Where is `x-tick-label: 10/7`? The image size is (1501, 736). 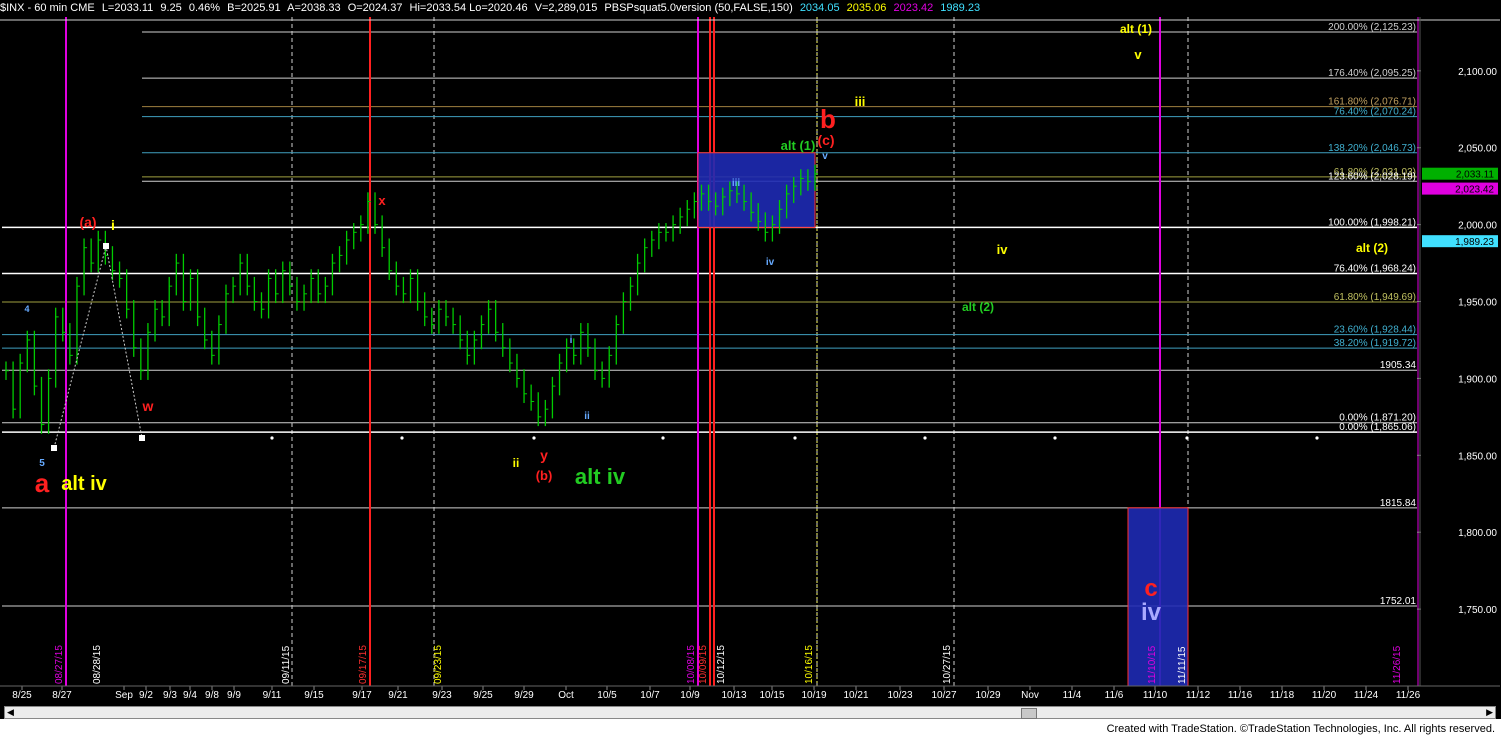
x-tick-label: 10/7 is located at coordinates (650, 695).